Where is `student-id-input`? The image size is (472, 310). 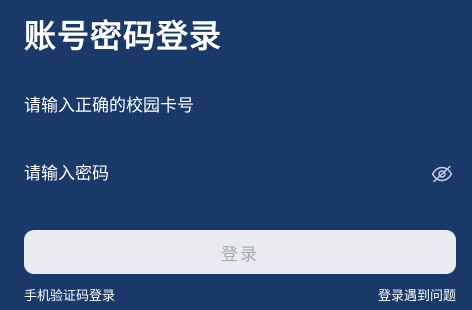
student-id-input is located at coordinates (240, 106).